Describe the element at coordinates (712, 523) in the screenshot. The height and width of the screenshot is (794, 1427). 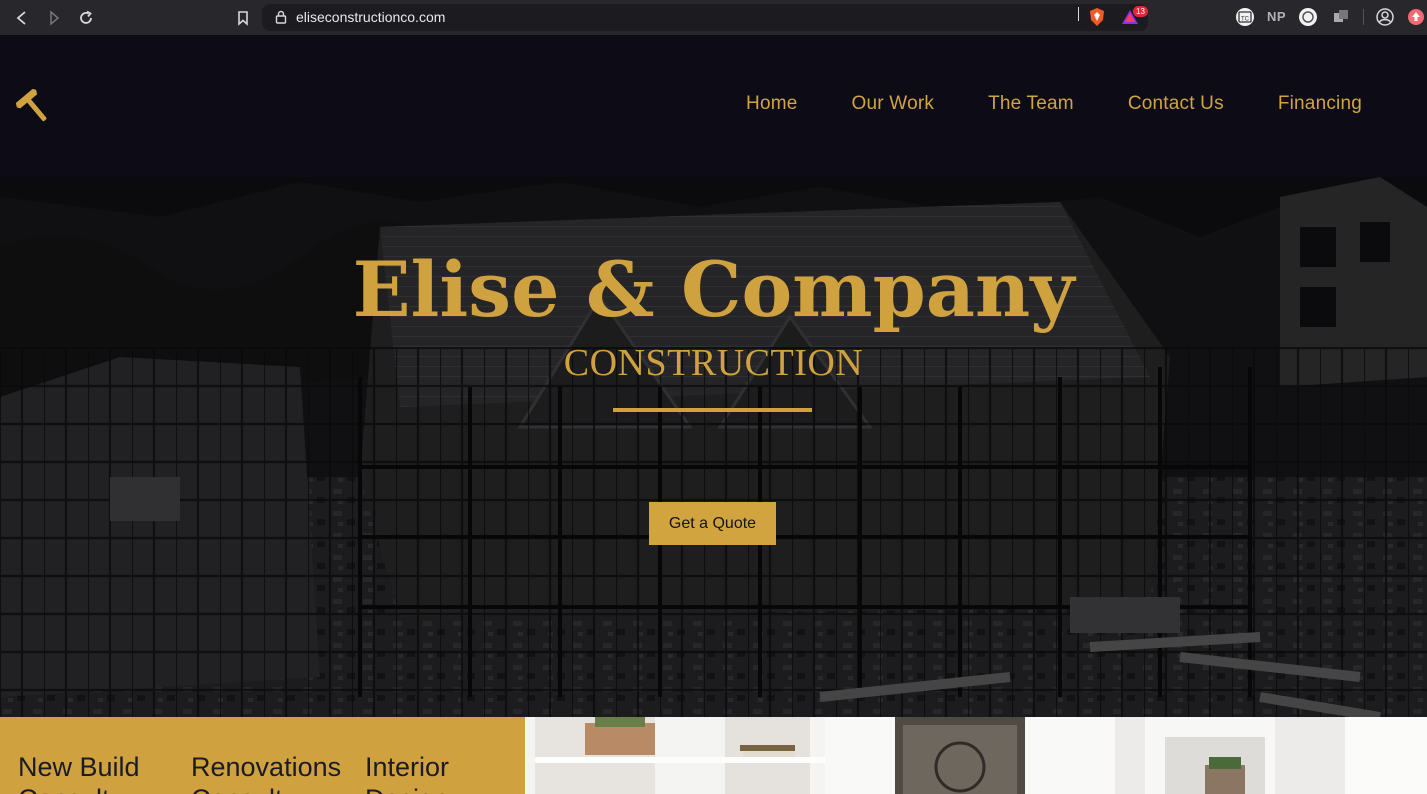
I see `get-quote-button: Get a Quote` at that location.